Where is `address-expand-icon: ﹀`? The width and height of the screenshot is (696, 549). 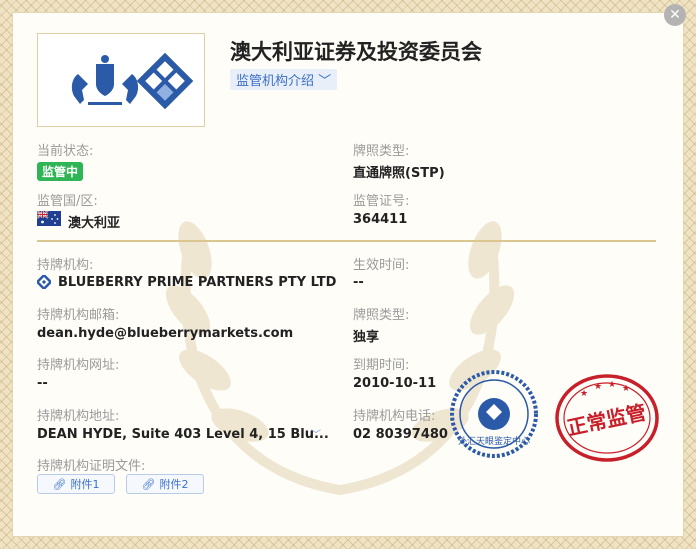 address-expand-icon: ﹀ is located at coordinates (316, 433).